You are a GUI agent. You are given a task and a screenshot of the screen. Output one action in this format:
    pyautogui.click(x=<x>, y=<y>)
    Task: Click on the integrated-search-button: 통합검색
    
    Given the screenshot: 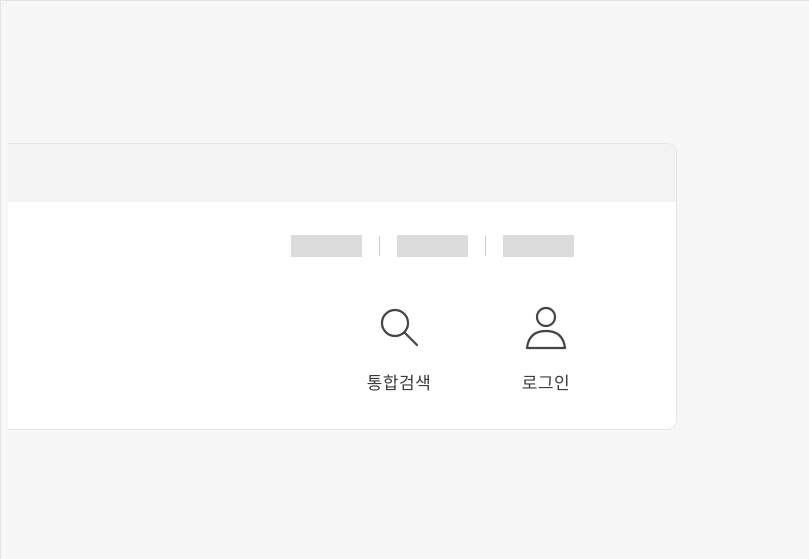 What is the action you would take?
    pyautogui.click(x=399, y=349)
    